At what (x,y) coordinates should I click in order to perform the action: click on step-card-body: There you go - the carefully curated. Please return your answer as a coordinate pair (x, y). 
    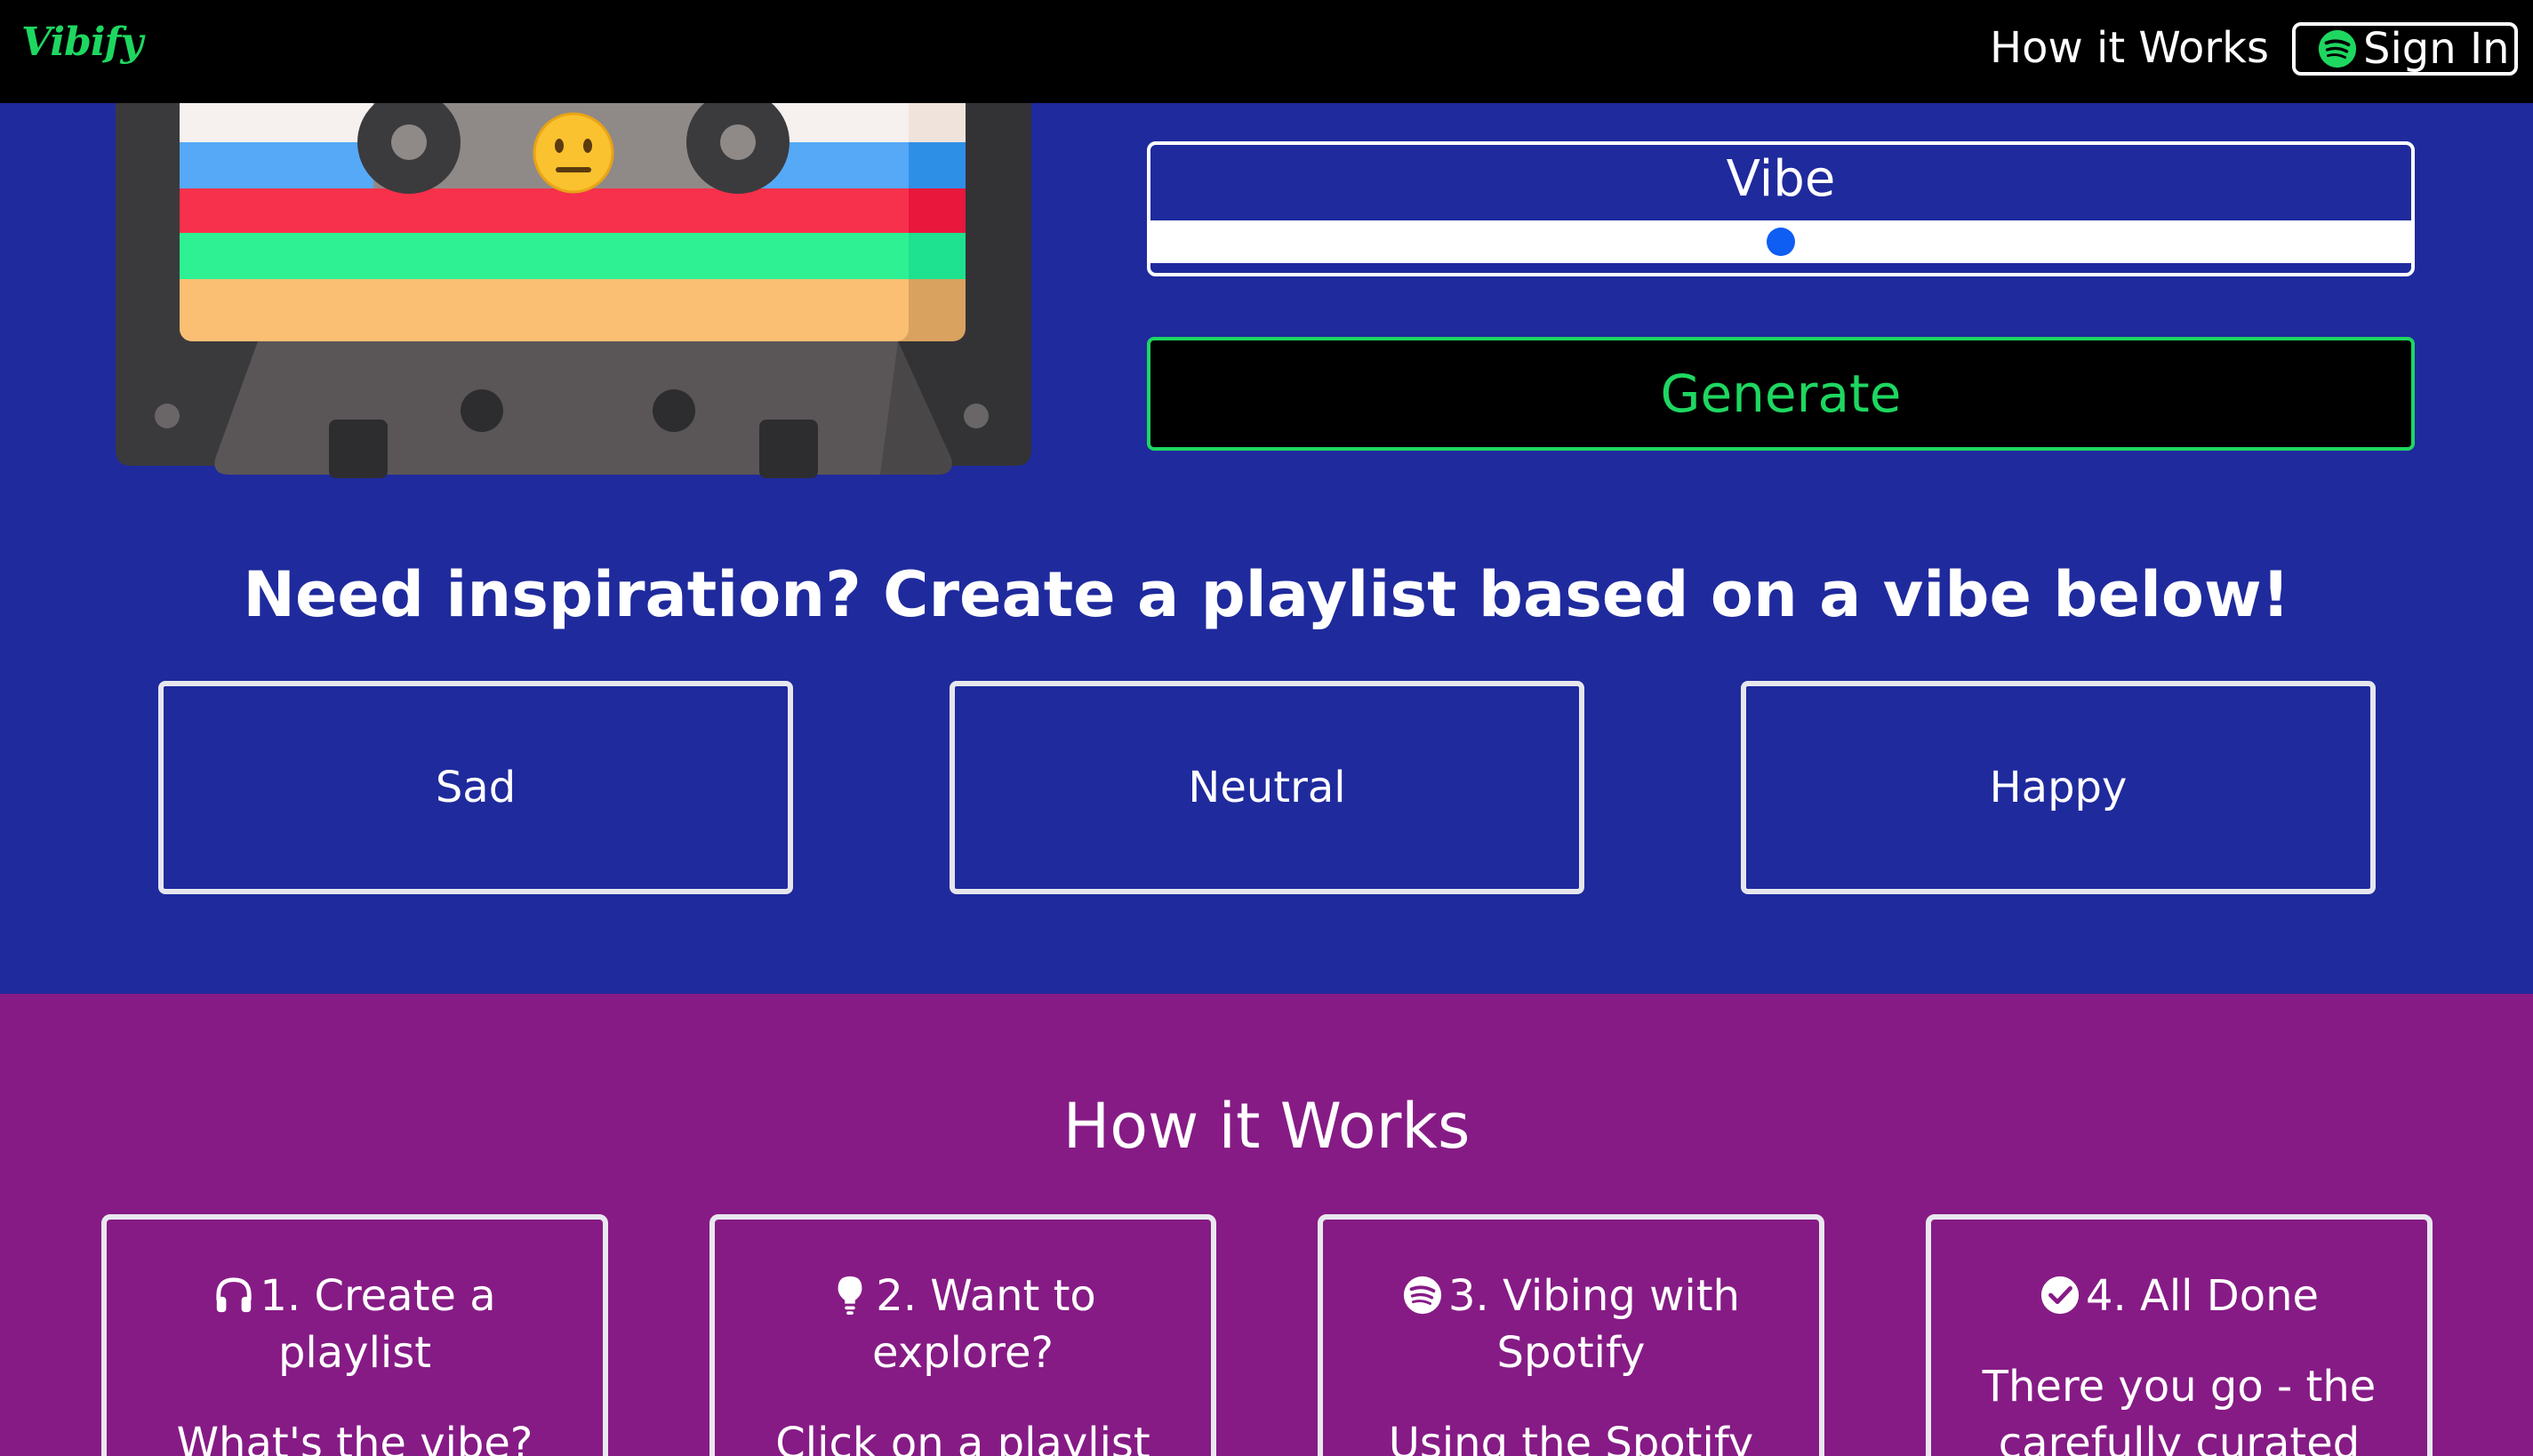
    Looking at the image, I should click on (2180, 1409).